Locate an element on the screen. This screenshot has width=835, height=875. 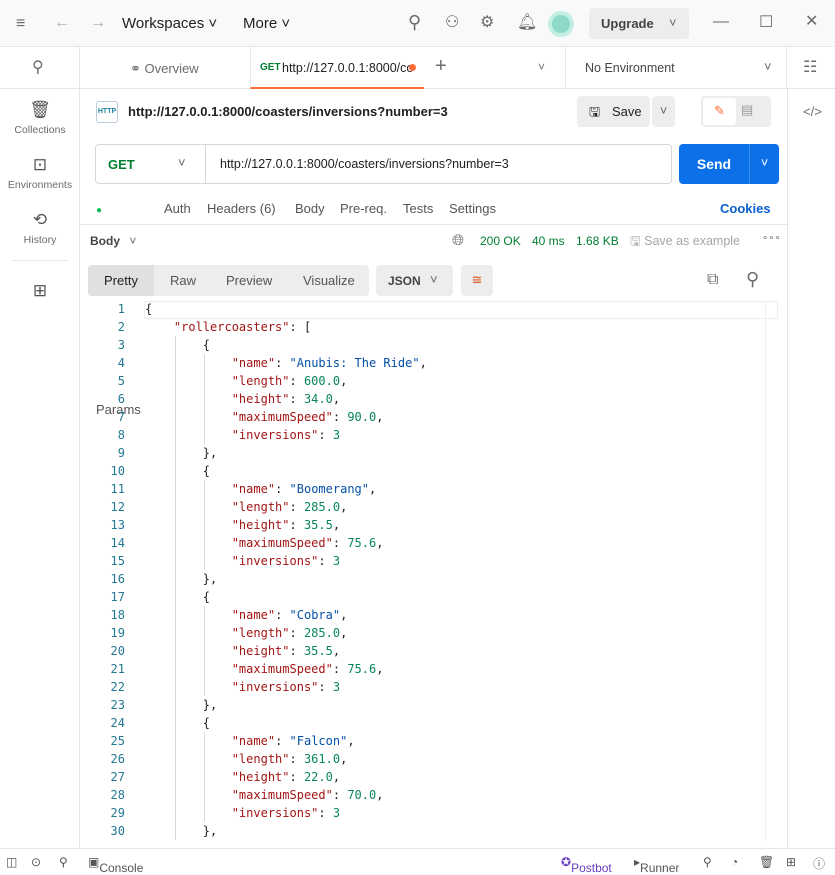
tab-active-request: GET http://127.0.0.1:8000/co is located at coordinates (337, 68).